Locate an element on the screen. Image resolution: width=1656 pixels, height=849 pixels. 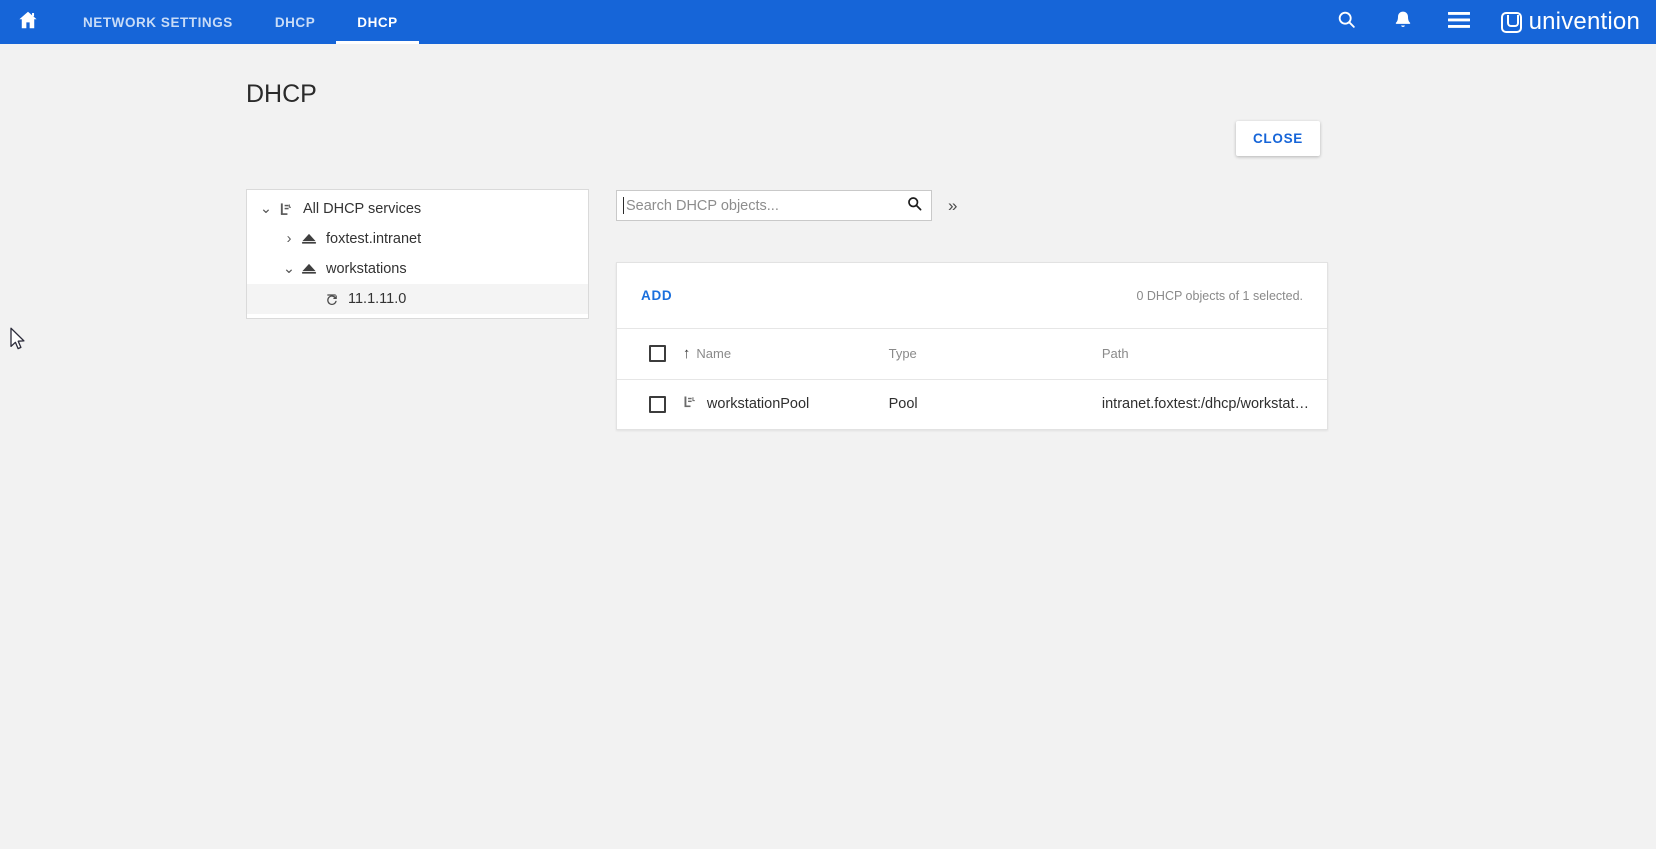
select-all-cell is located at coordinates (650, 354).